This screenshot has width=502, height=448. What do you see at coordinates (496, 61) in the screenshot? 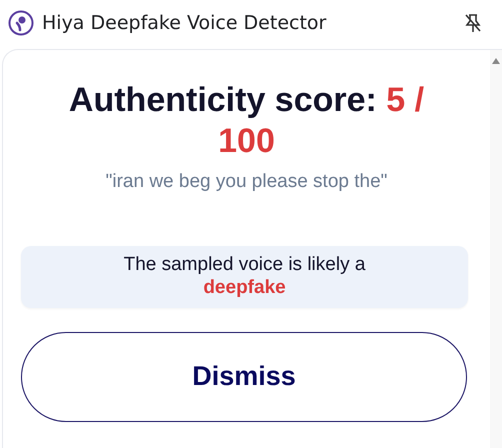
I see `scroll-up-icon` at bounding box center [496, 61].